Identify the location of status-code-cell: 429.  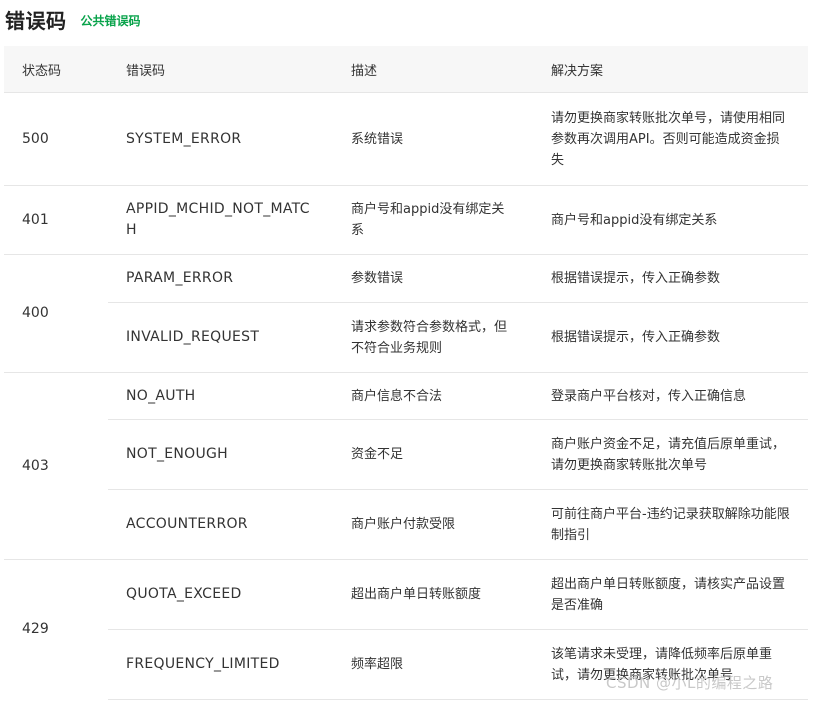
(56, 629).